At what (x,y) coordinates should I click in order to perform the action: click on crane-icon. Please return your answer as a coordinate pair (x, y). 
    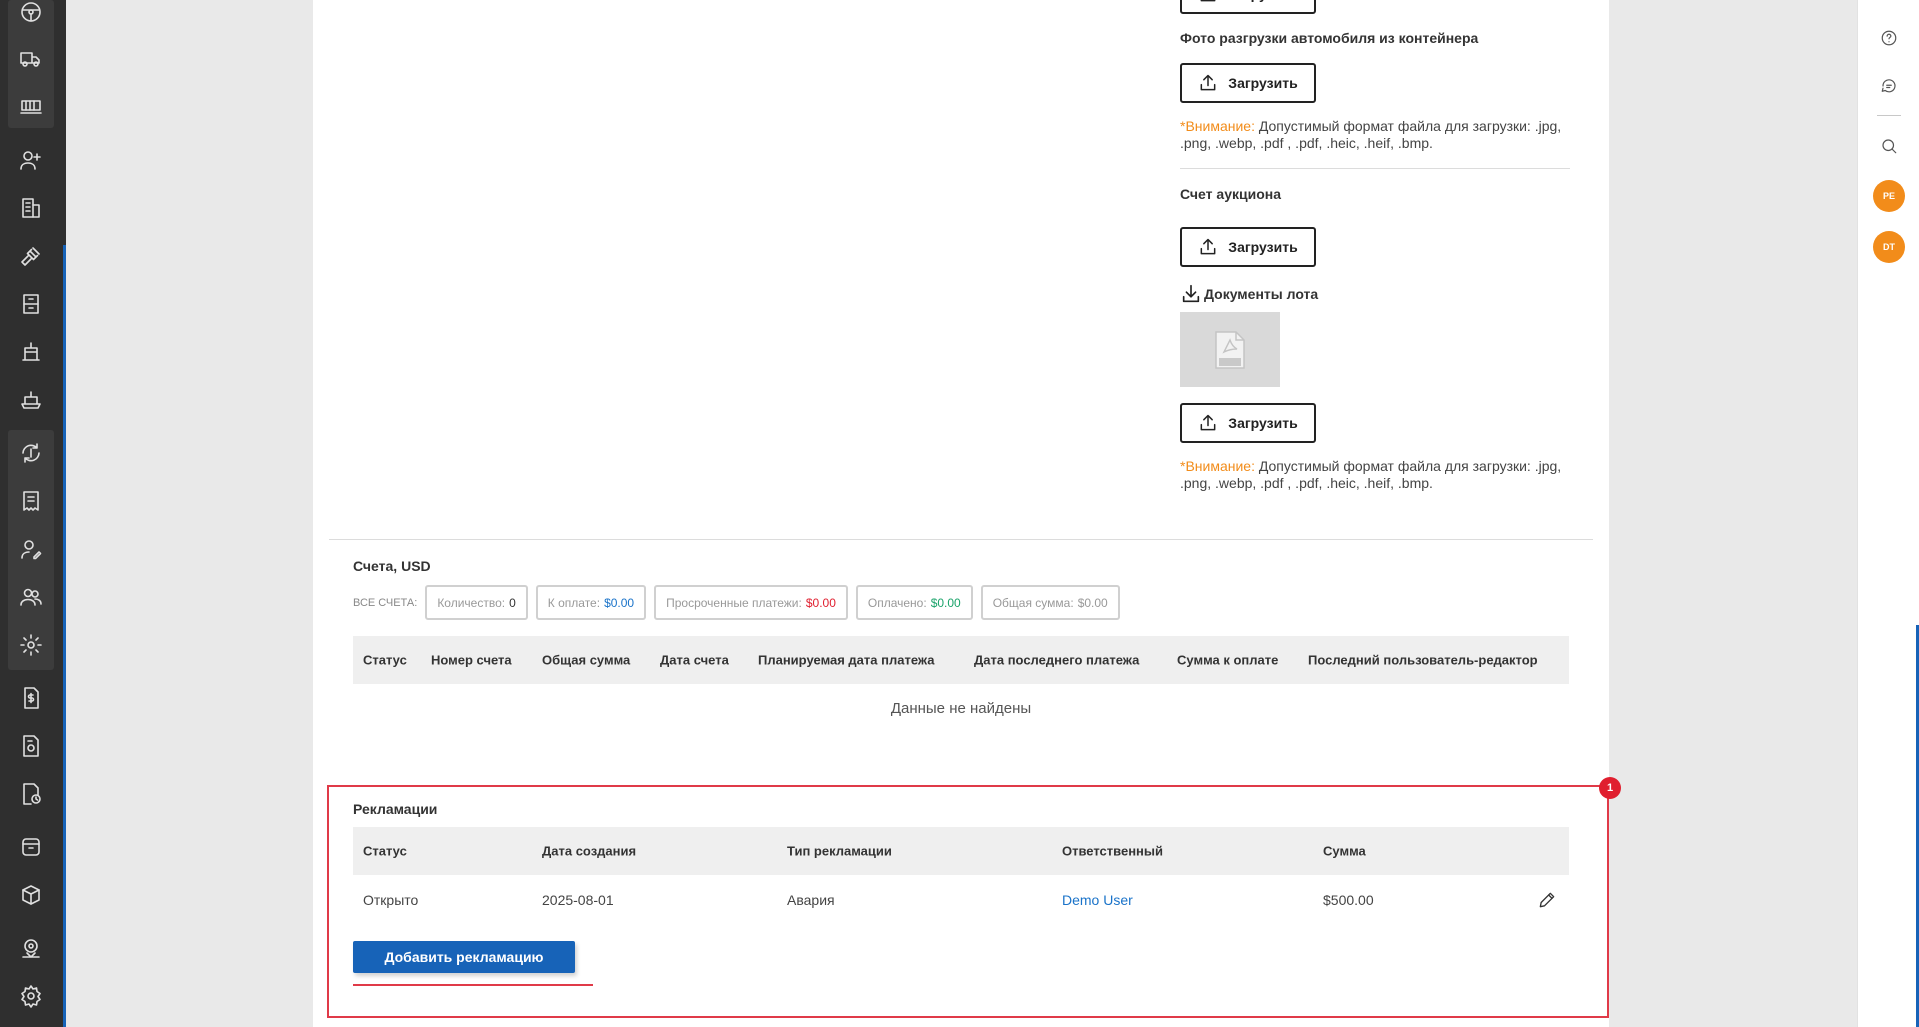
    Looking at the image, I should click on (31, 351).